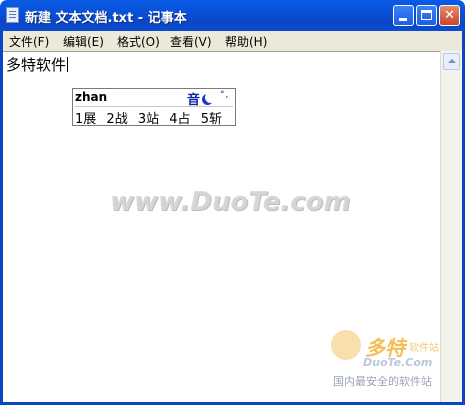  I want to click on watermark-corner: 多特 软件站 DuoTe.Com 国内最安全的软件站, so click(390, 361).